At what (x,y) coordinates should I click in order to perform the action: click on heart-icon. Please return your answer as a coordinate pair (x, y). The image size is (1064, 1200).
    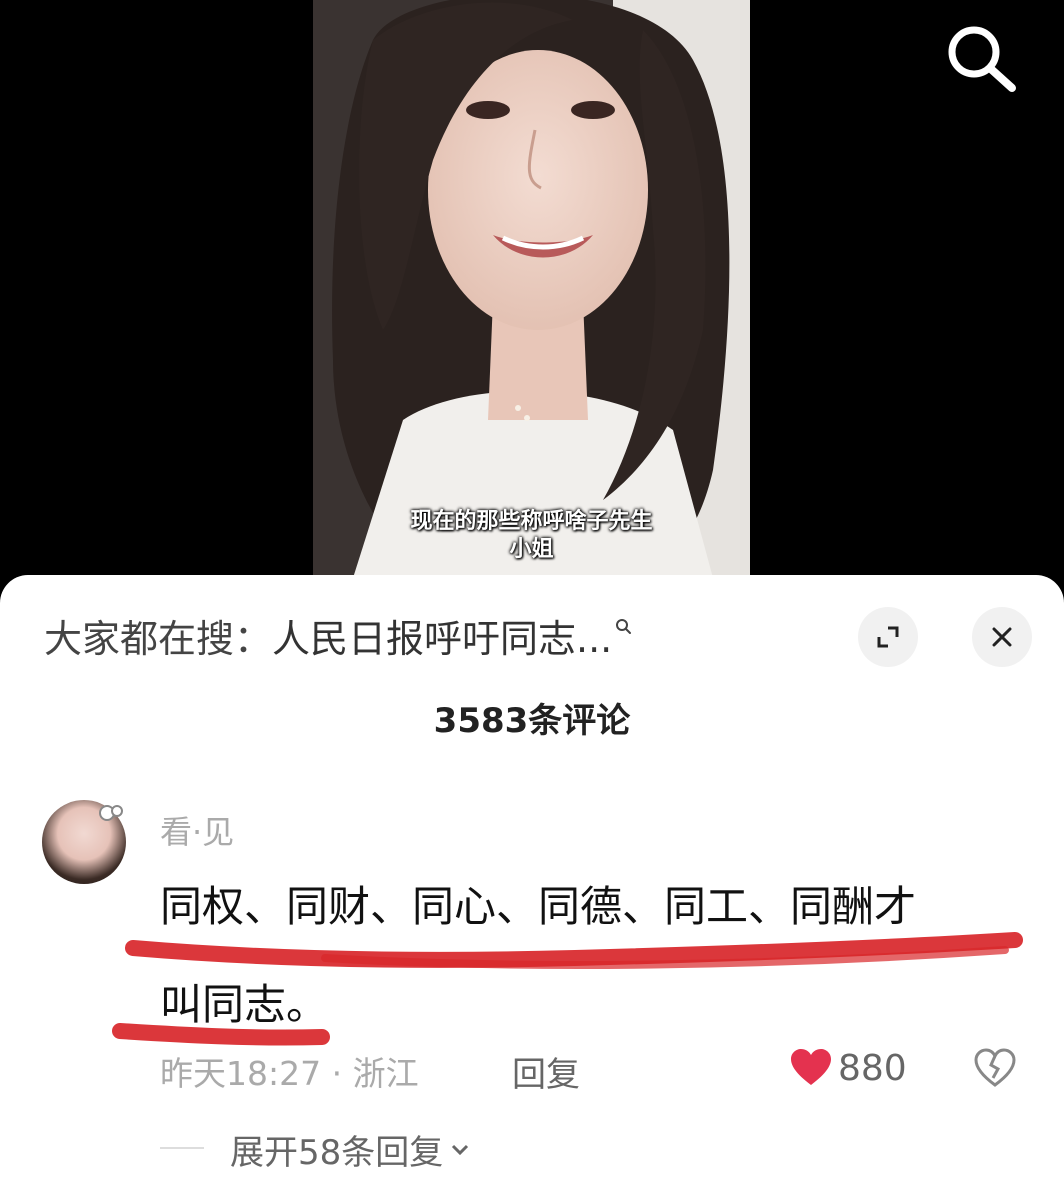
    Looking at the image, I should click on (811, 1067).